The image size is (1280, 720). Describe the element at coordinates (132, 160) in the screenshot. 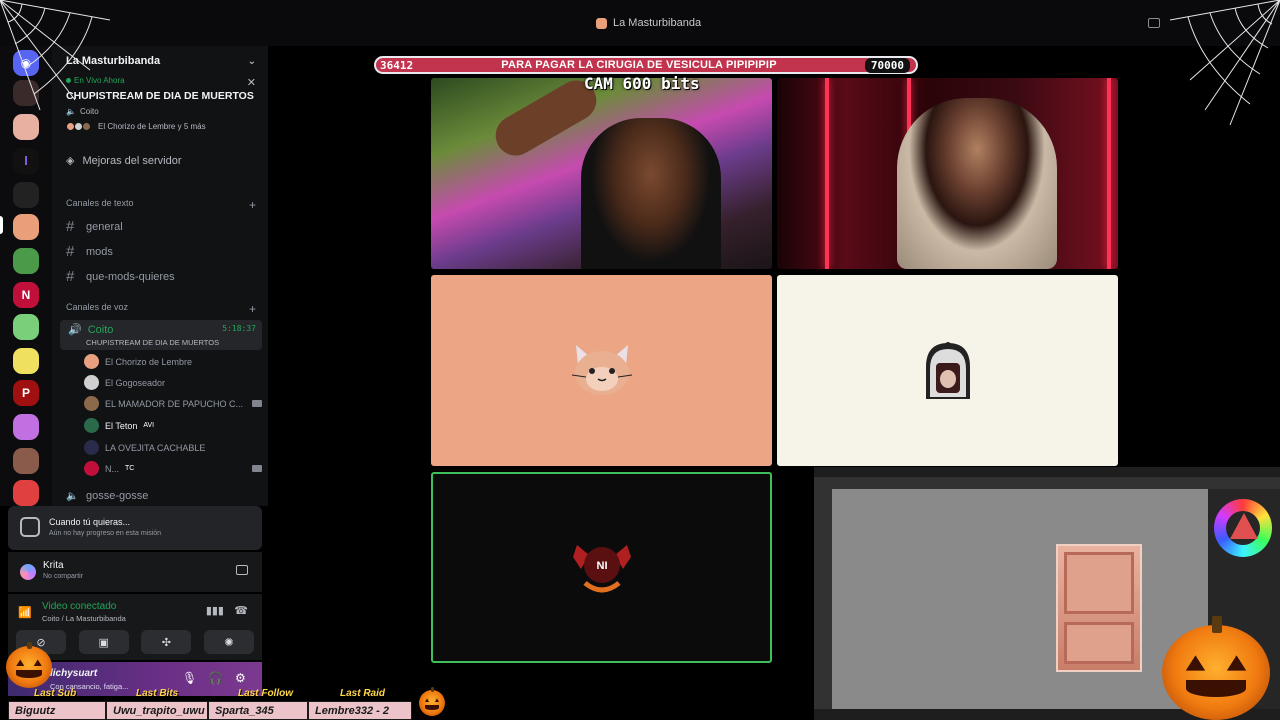

I see `boost-label: Mejoras del servidor` at that location.